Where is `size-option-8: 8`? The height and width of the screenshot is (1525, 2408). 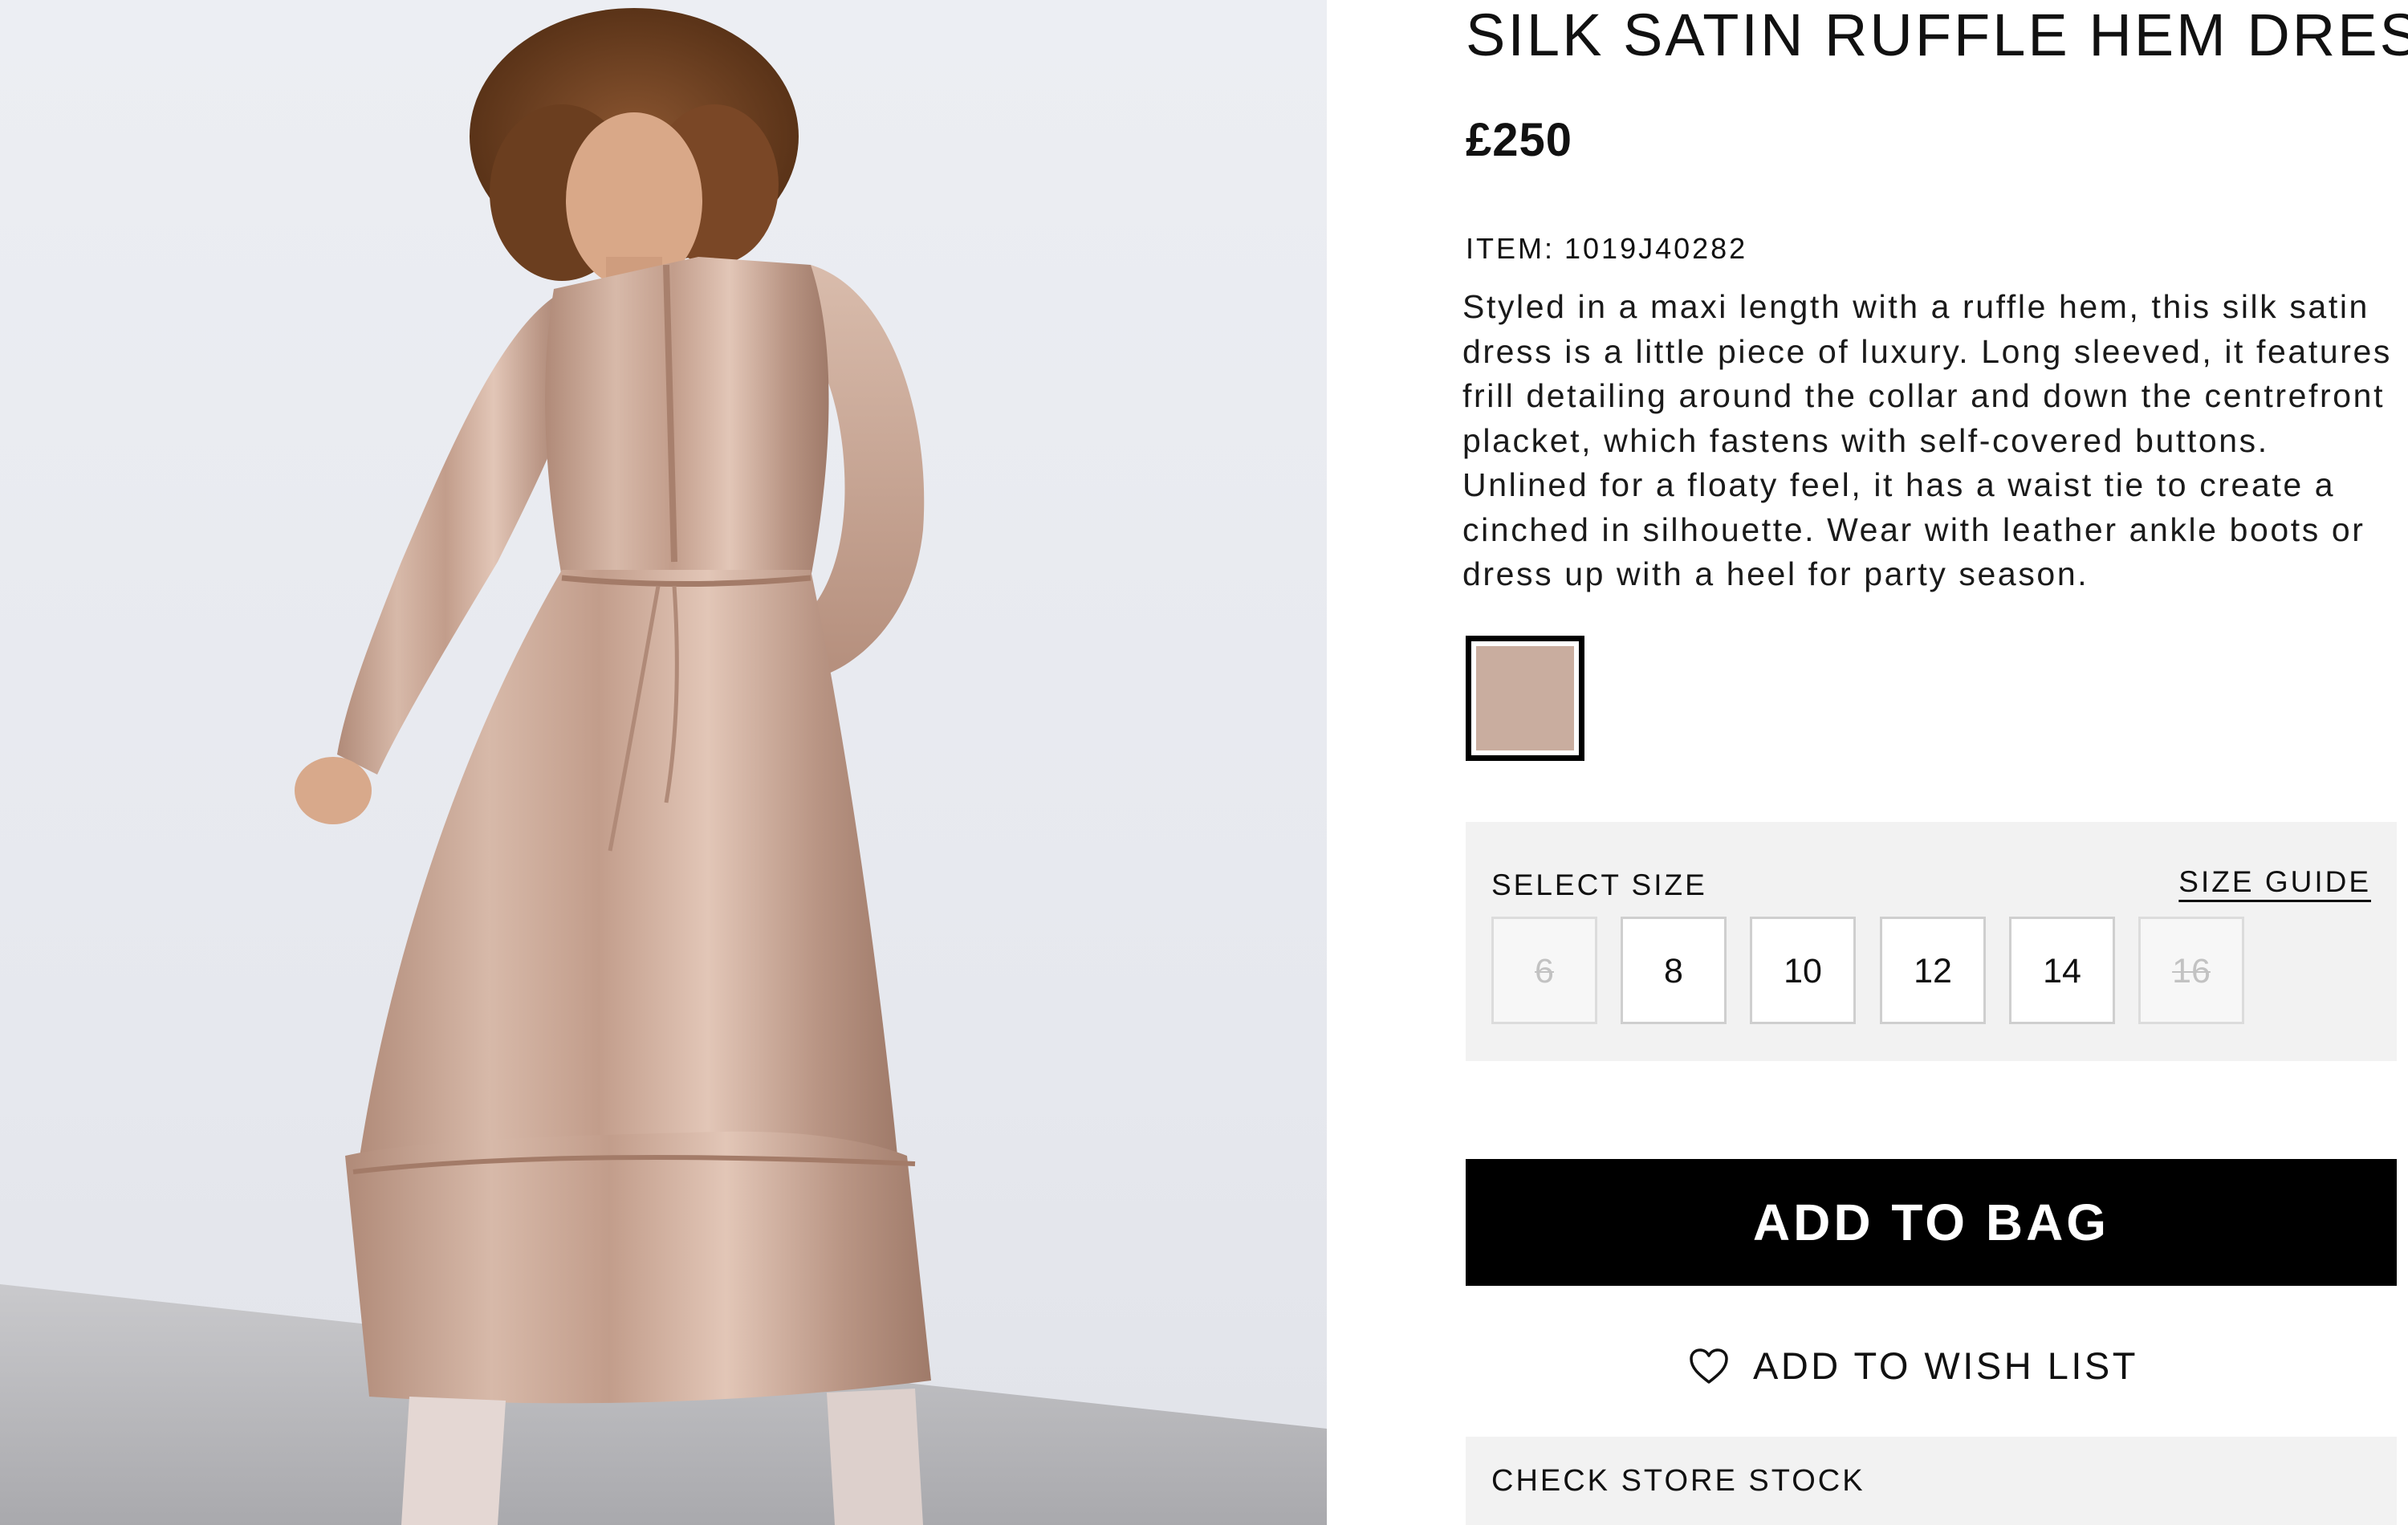 size-option-8: 8 is located at coordinates (1674, 971).